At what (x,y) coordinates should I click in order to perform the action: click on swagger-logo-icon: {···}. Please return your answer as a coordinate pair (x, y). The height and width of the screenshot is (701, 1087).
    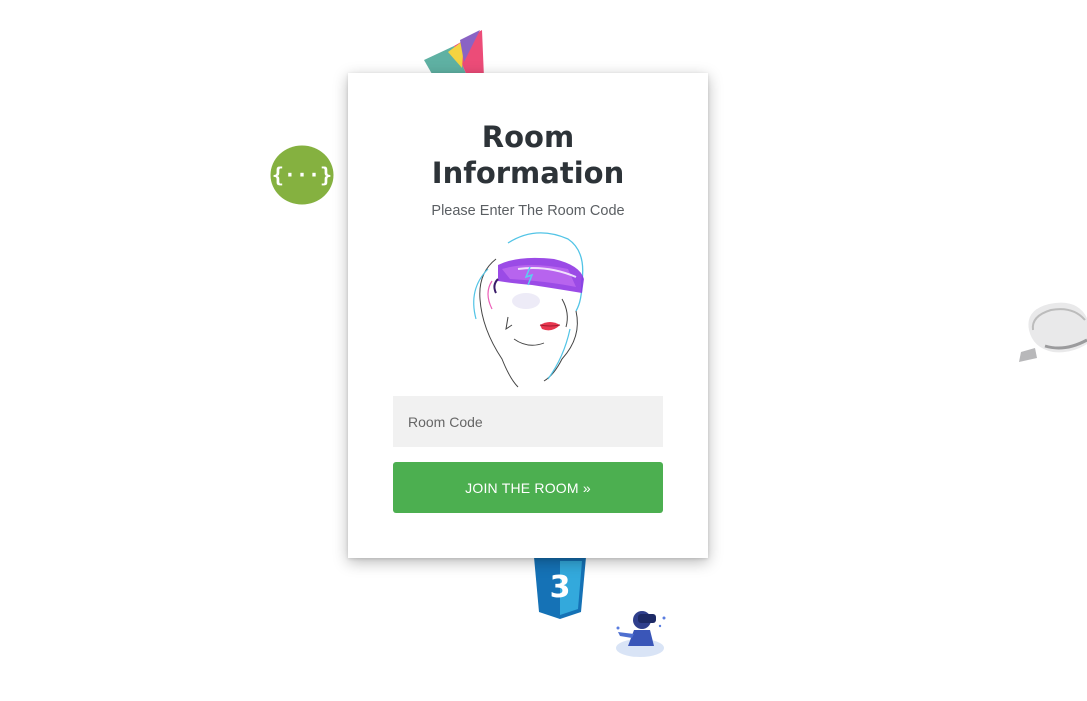
    Looking at the image, I should click on (302, 175).